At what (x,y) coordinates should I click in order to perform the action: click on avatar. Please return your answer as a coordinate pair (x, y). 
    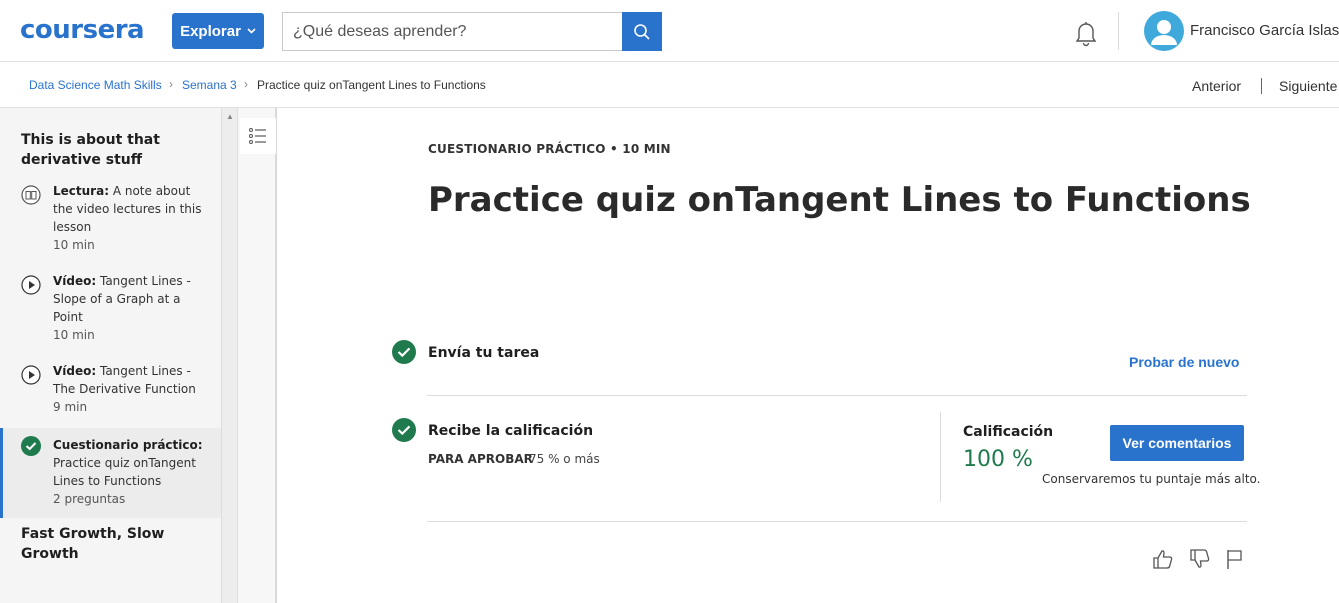
    Looking at the image, I should click on (1164, 31).